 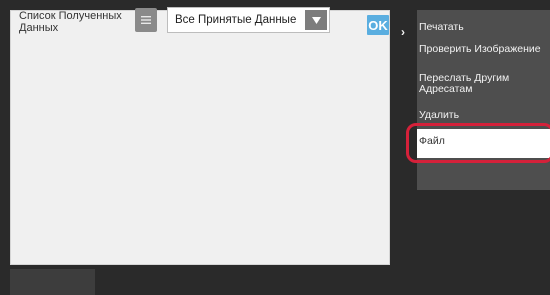 I want to click on bottom-bar, so click(x=52, y=282).